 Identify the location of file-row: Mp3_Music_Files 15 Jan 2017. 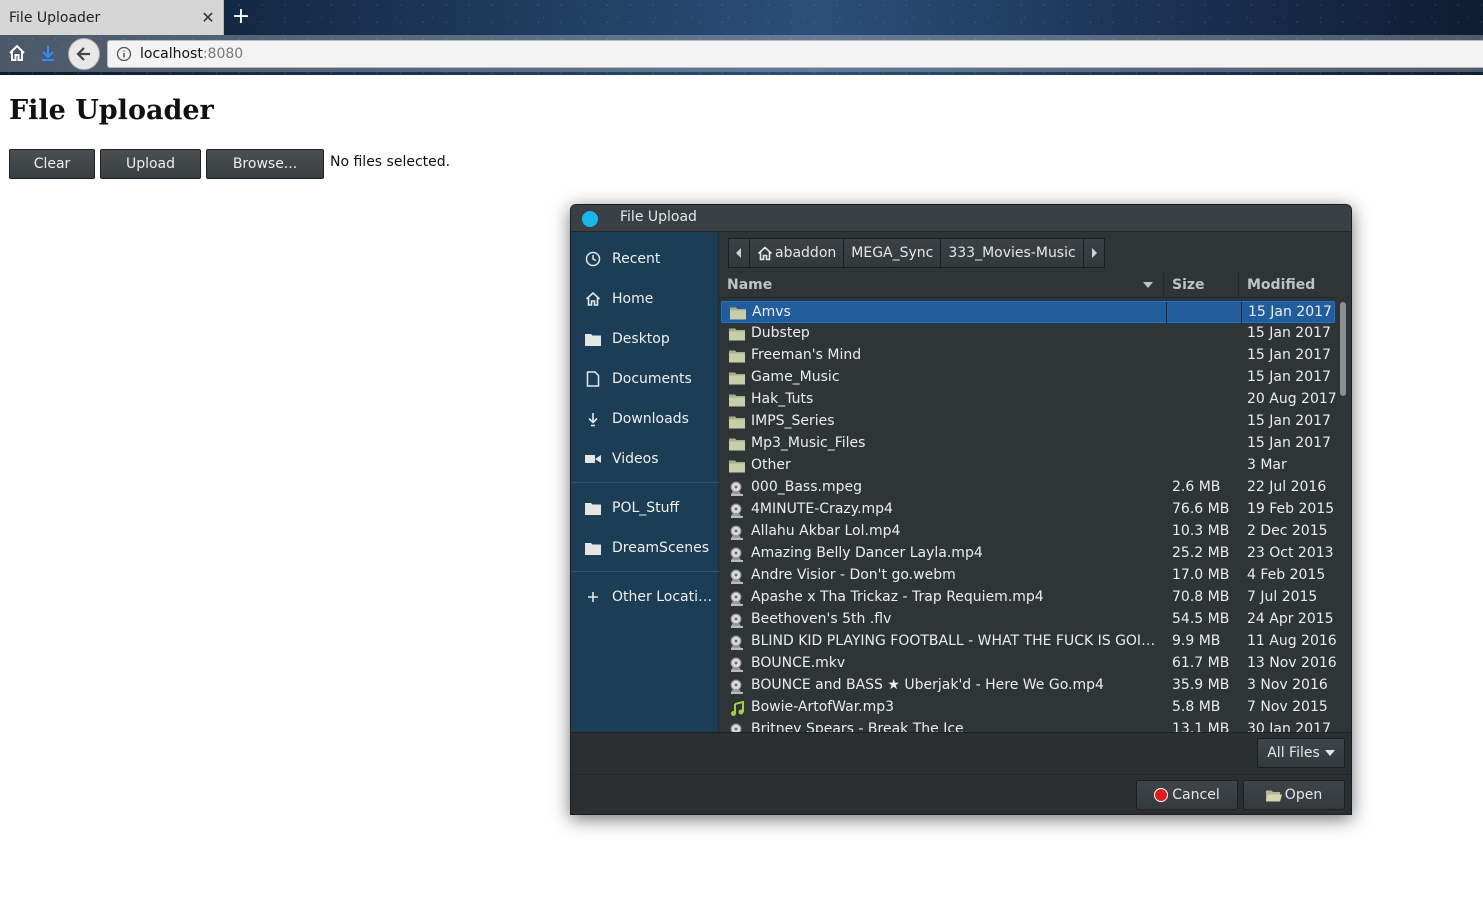
(1028, 444).